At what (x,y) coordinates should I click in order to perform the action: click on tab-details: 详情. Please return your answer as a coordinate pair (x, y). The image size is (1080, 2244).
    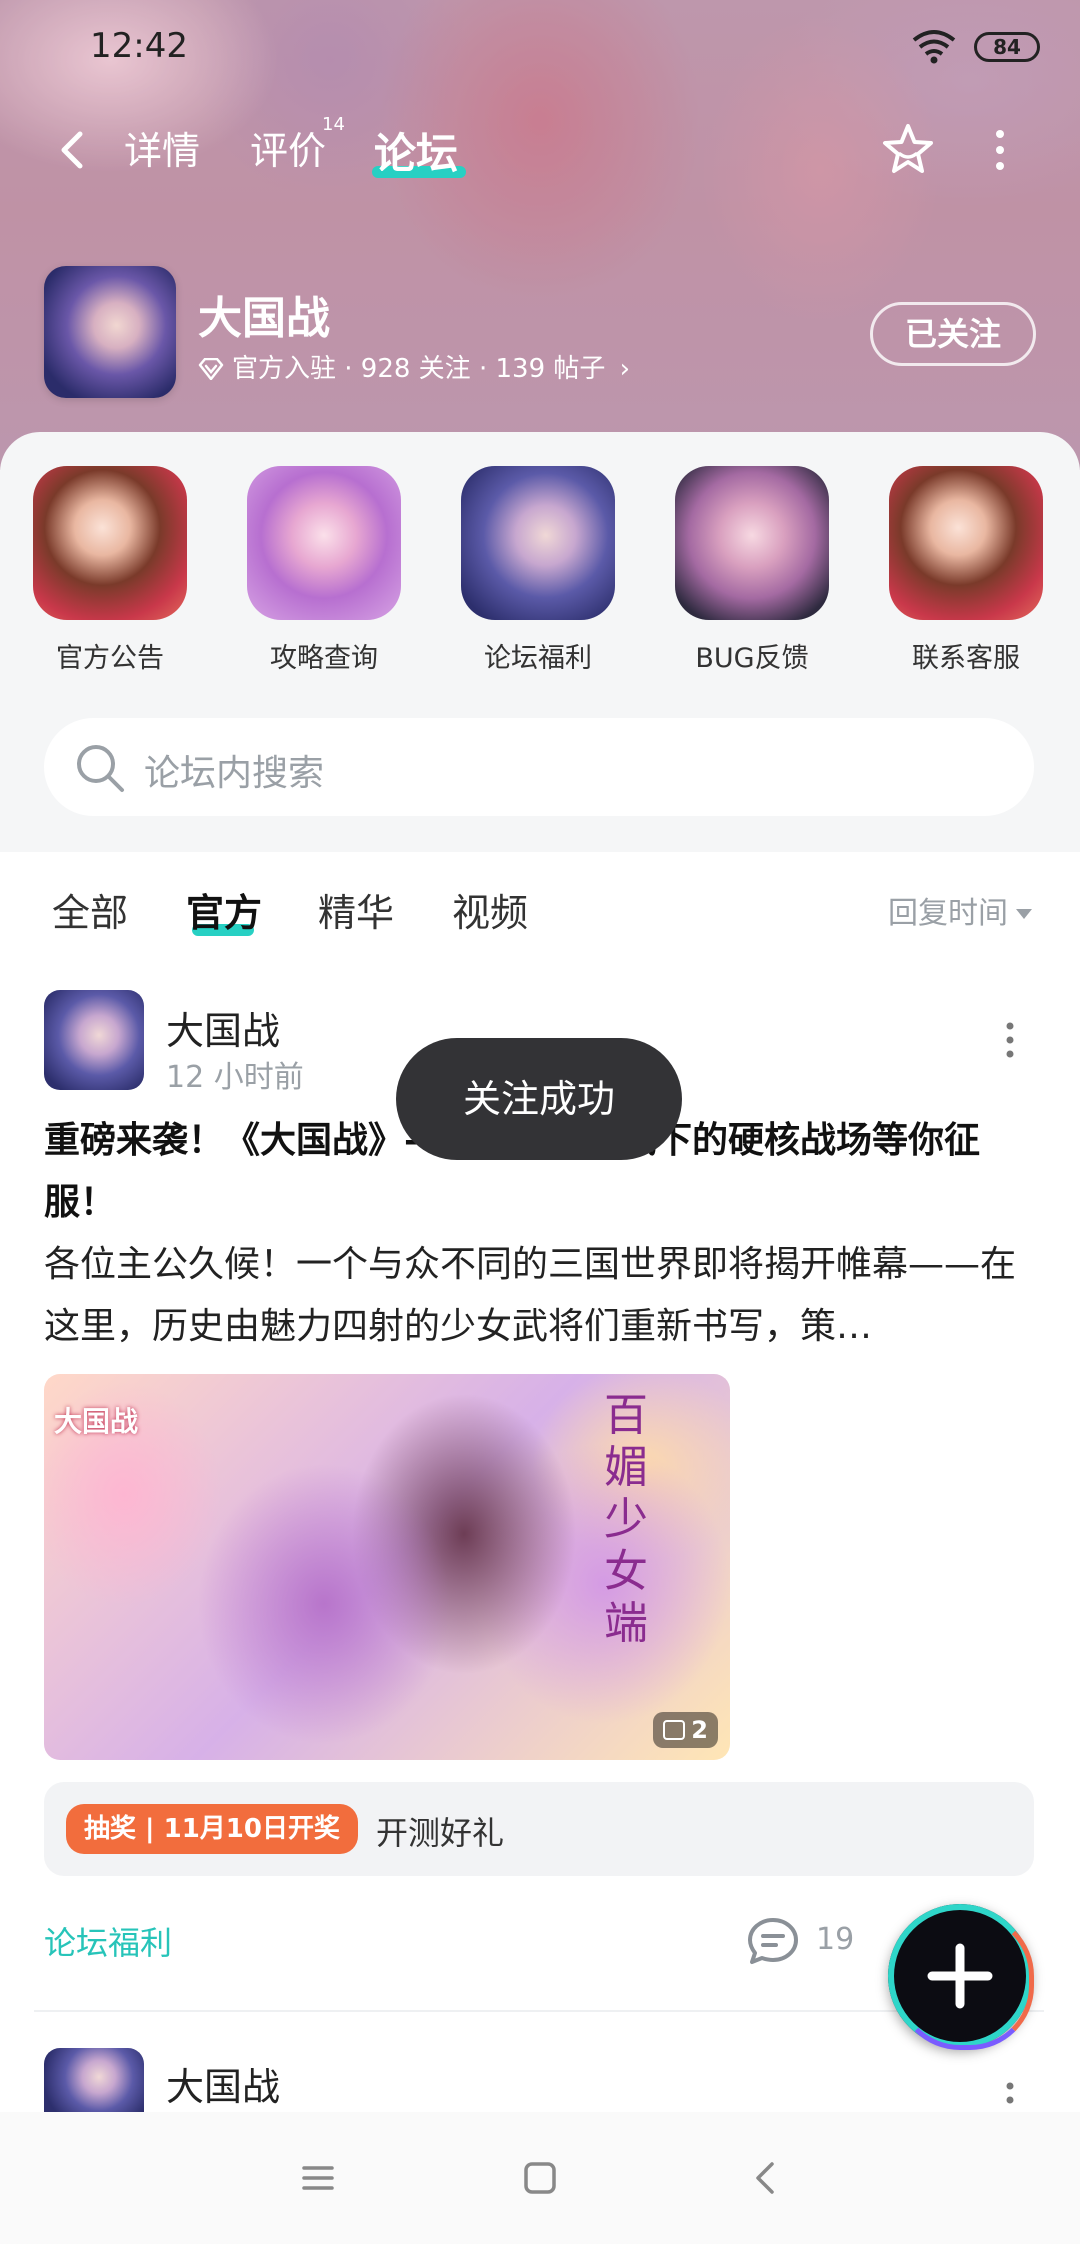
    Looking at the image, I should click on (162, 147).